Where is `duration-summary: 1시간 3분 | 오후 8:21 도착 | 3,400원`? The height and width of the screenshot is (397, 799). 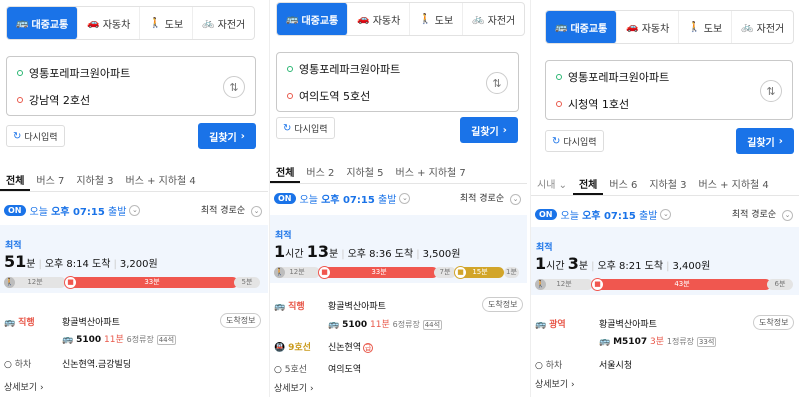
duration-summary: 1시간 3분 | 오후 8:21 도착 | 3,400원 is located at coordinates (623, 263).